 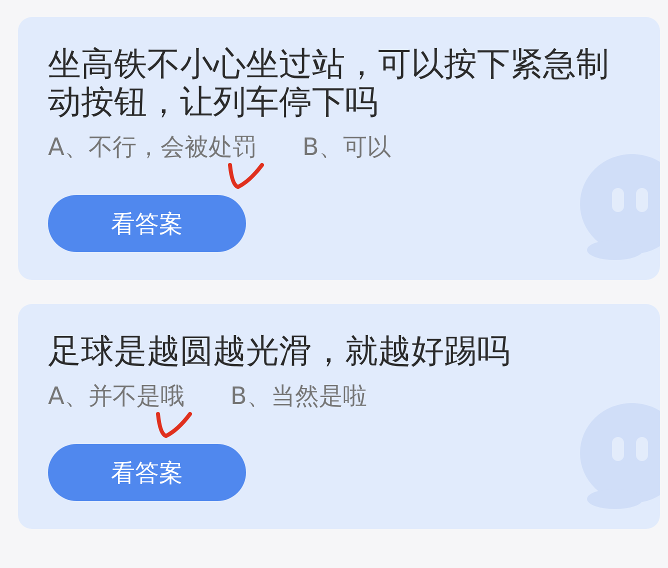 What do you see at coordinates (329, 83) in the screenshot?
I see `question-title: 坐高铁不小心坐过站，可以按下紧急制动按钮，让列车停下吗` at bounding box center [329, 83].